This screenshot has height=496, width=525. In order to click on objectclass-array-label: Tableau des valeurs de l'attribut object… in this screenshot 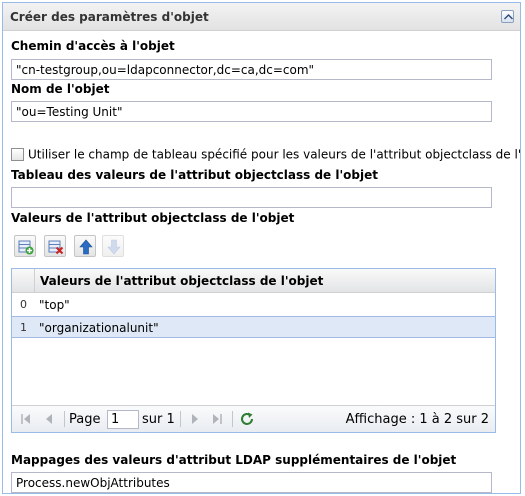, I will do `click(194, 175)`.